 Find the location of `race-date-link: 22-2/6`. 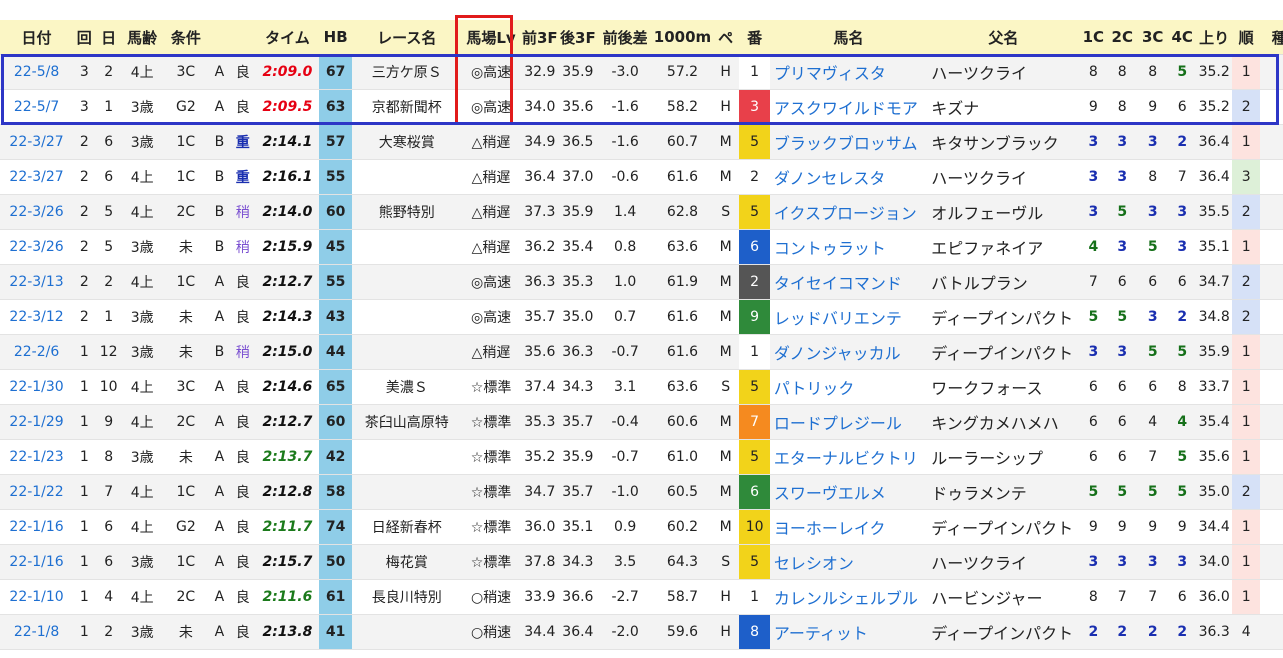

race-date-link: 22-2/6 is located at coordinates (37, 352).